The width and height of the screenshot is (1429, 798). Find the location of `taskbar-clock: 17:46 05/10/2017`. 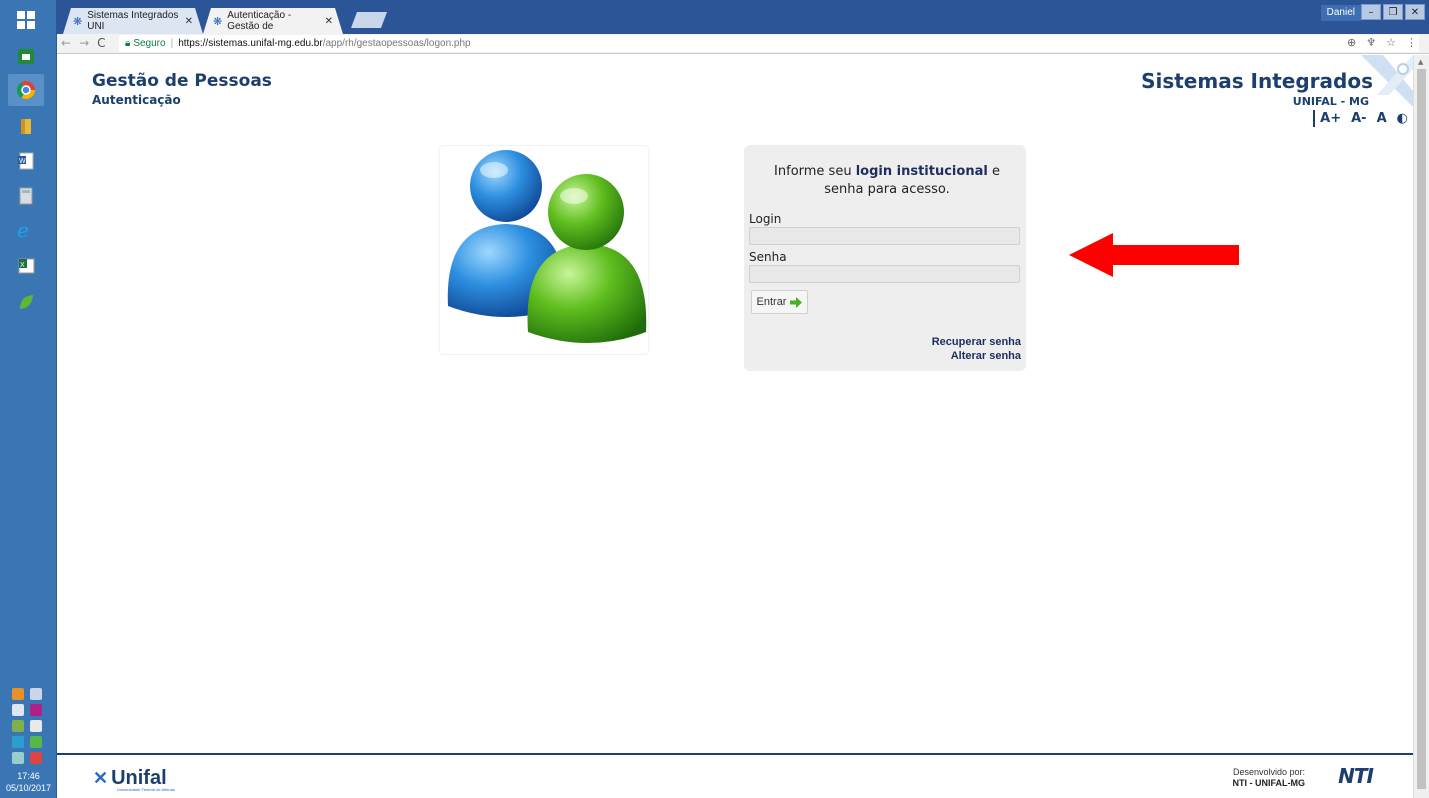

taskbar-clock: 17:46 05/10/2017 is located at coordinates (28, 782).